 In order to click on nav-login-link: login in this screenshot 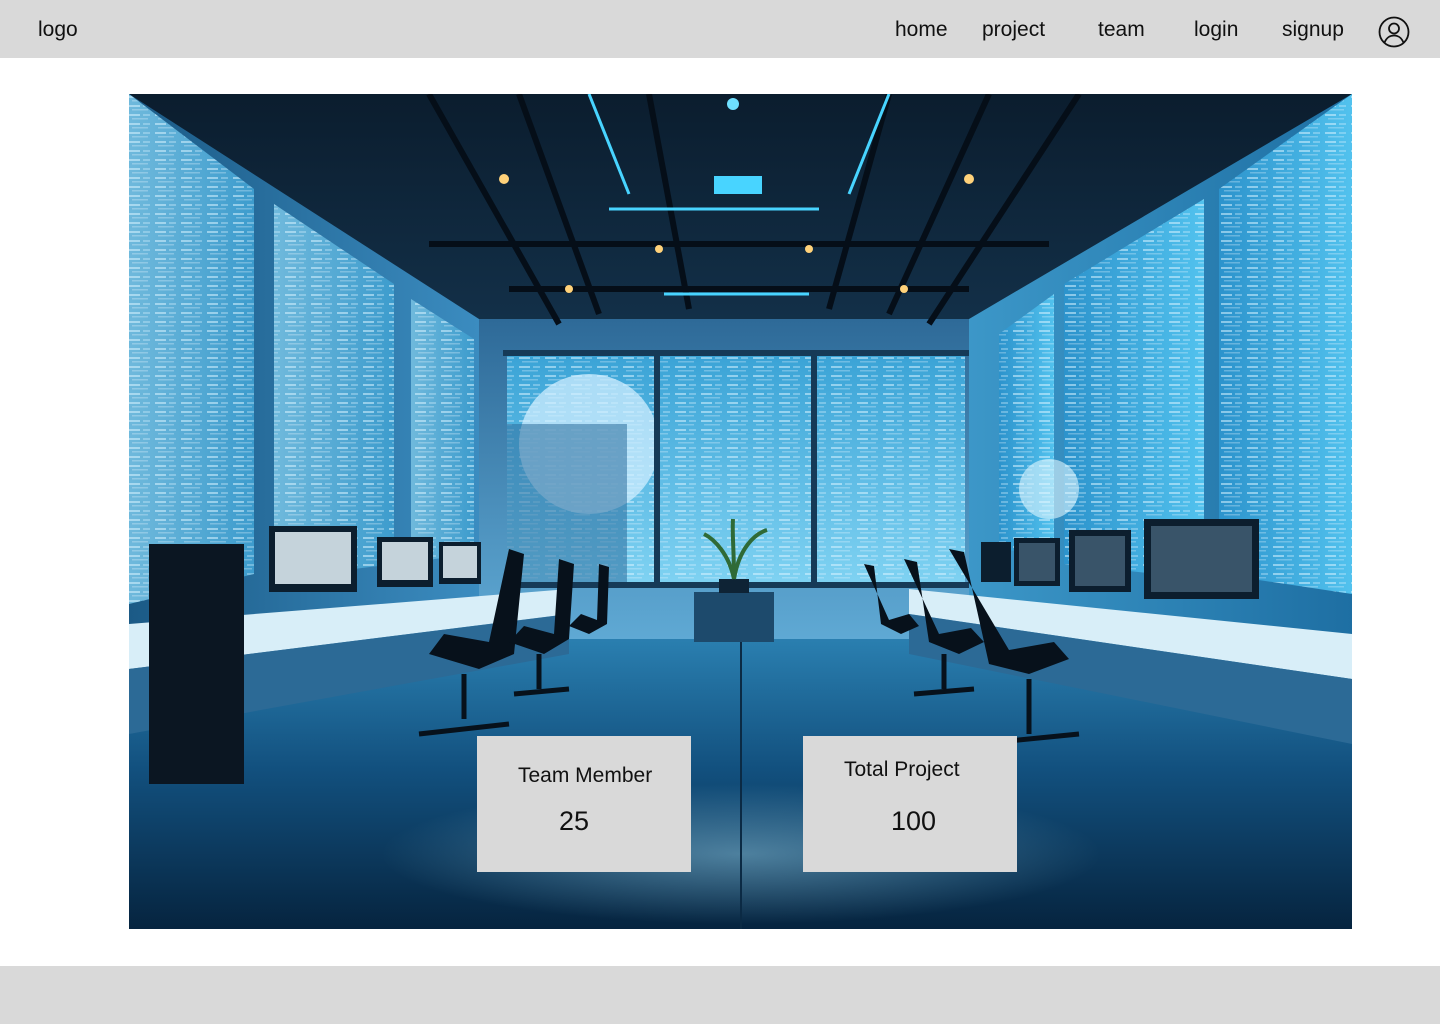, I will do `click(1216, 30)`.